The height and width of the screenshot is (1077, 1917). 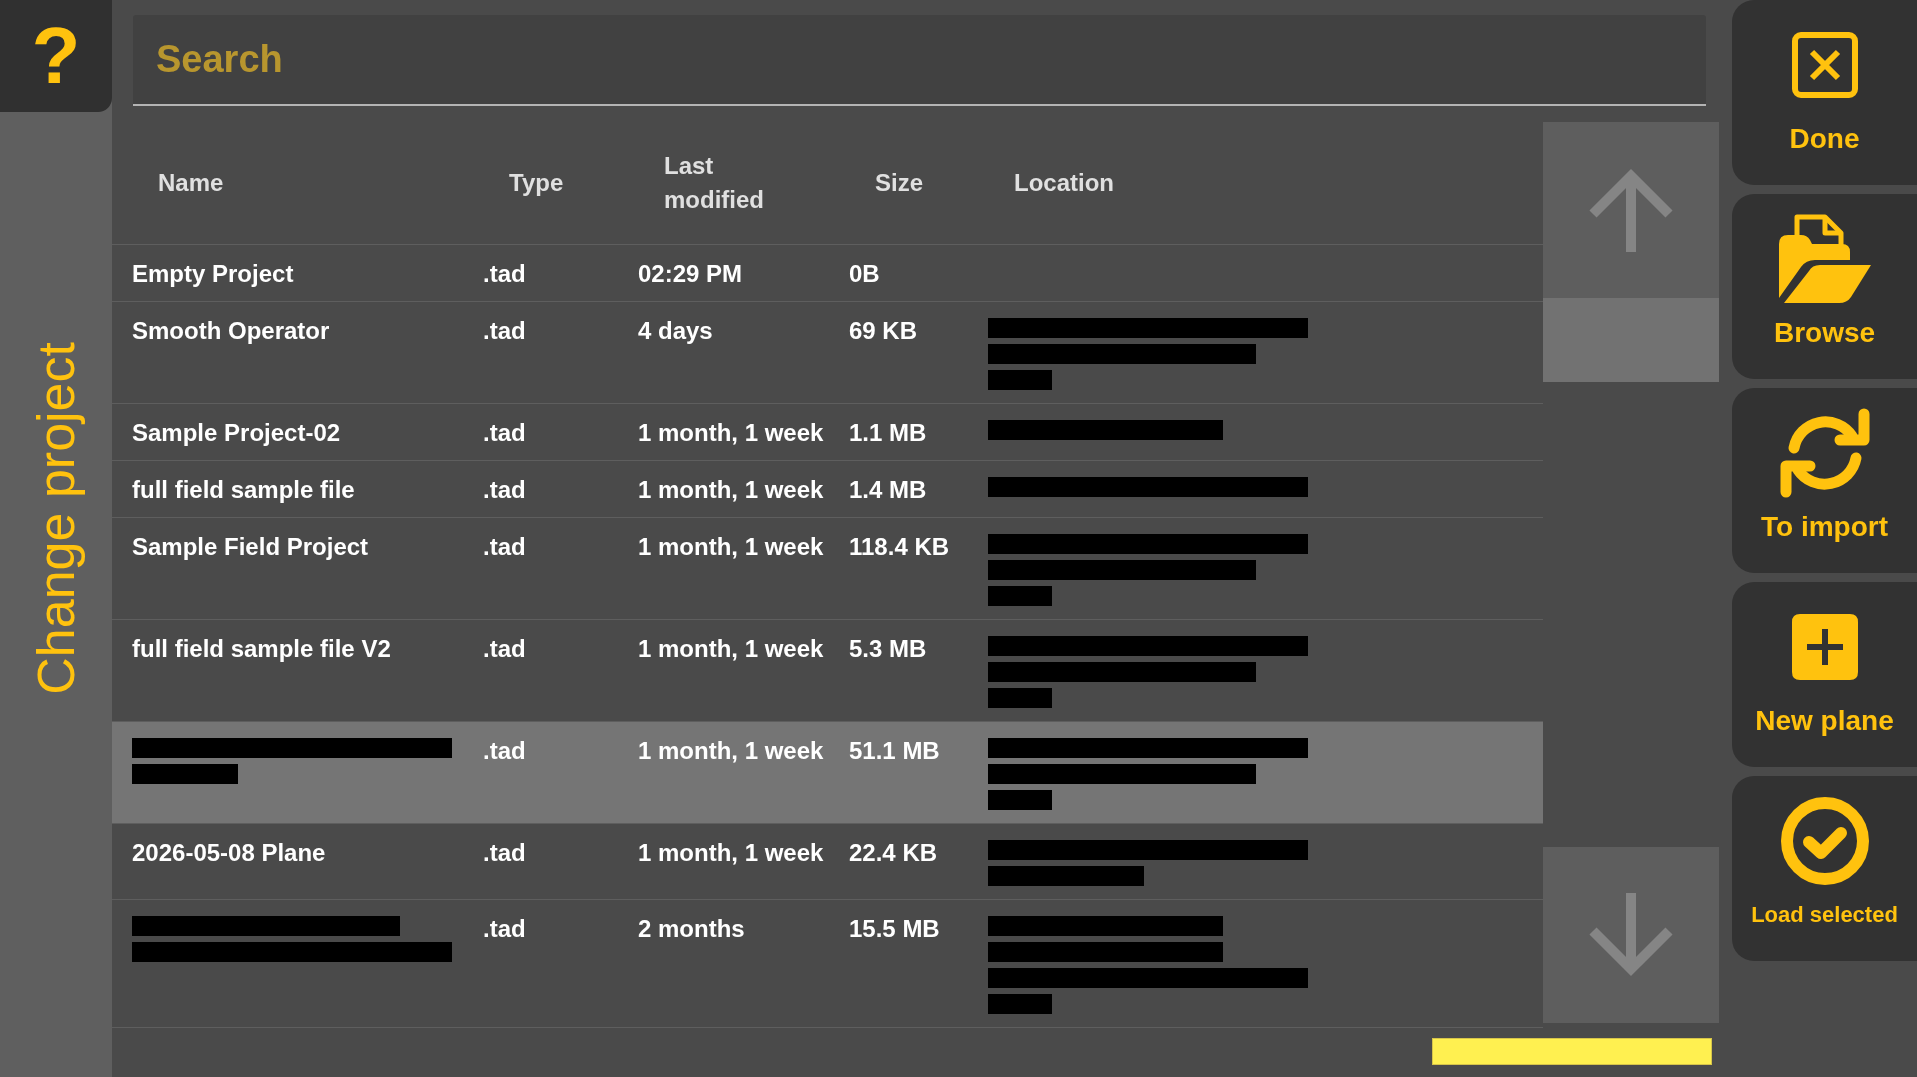 What do you see at coordinates (827, 273) in the screenshot?
I see `table-row: Empty Project .tad 02:29 PM 0B` at bounding box center [827, 273].